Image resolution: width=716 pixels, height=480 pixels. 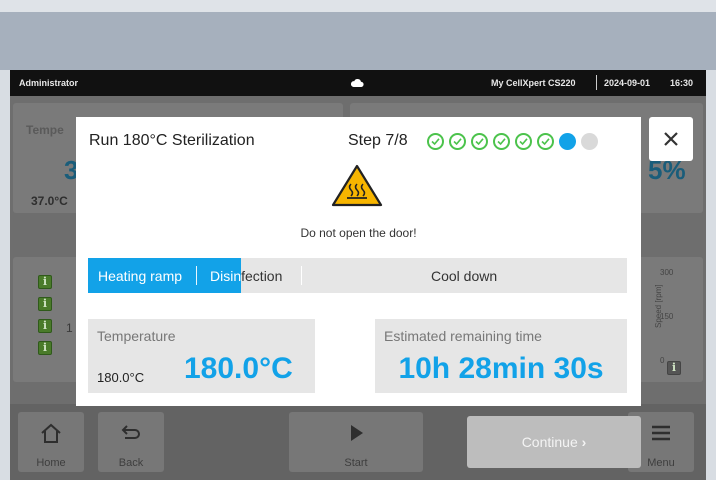 What do you see at coordinates (357, 275) in the screenshot?
I see `phase-progress-bar: Heating ramp Disinfection Cool down` at bounding box center [357, 275].